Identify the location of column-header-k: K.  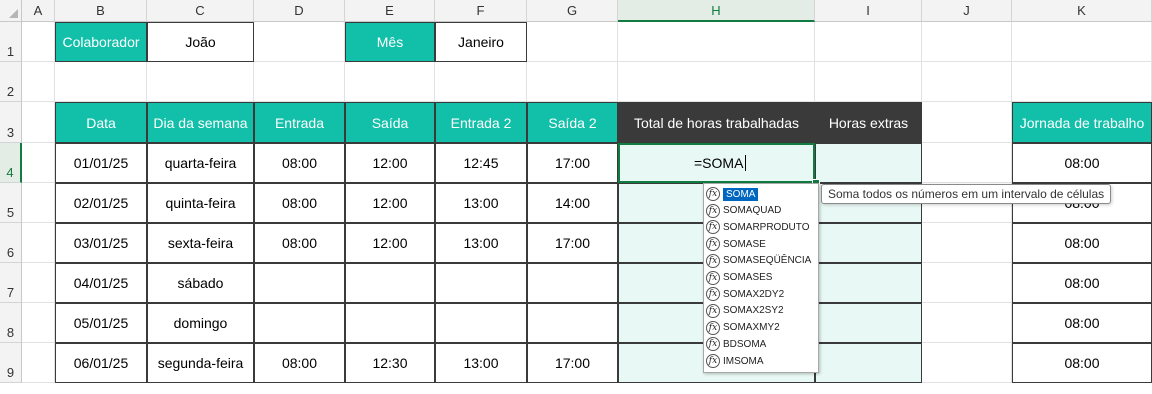
(1082, 11).